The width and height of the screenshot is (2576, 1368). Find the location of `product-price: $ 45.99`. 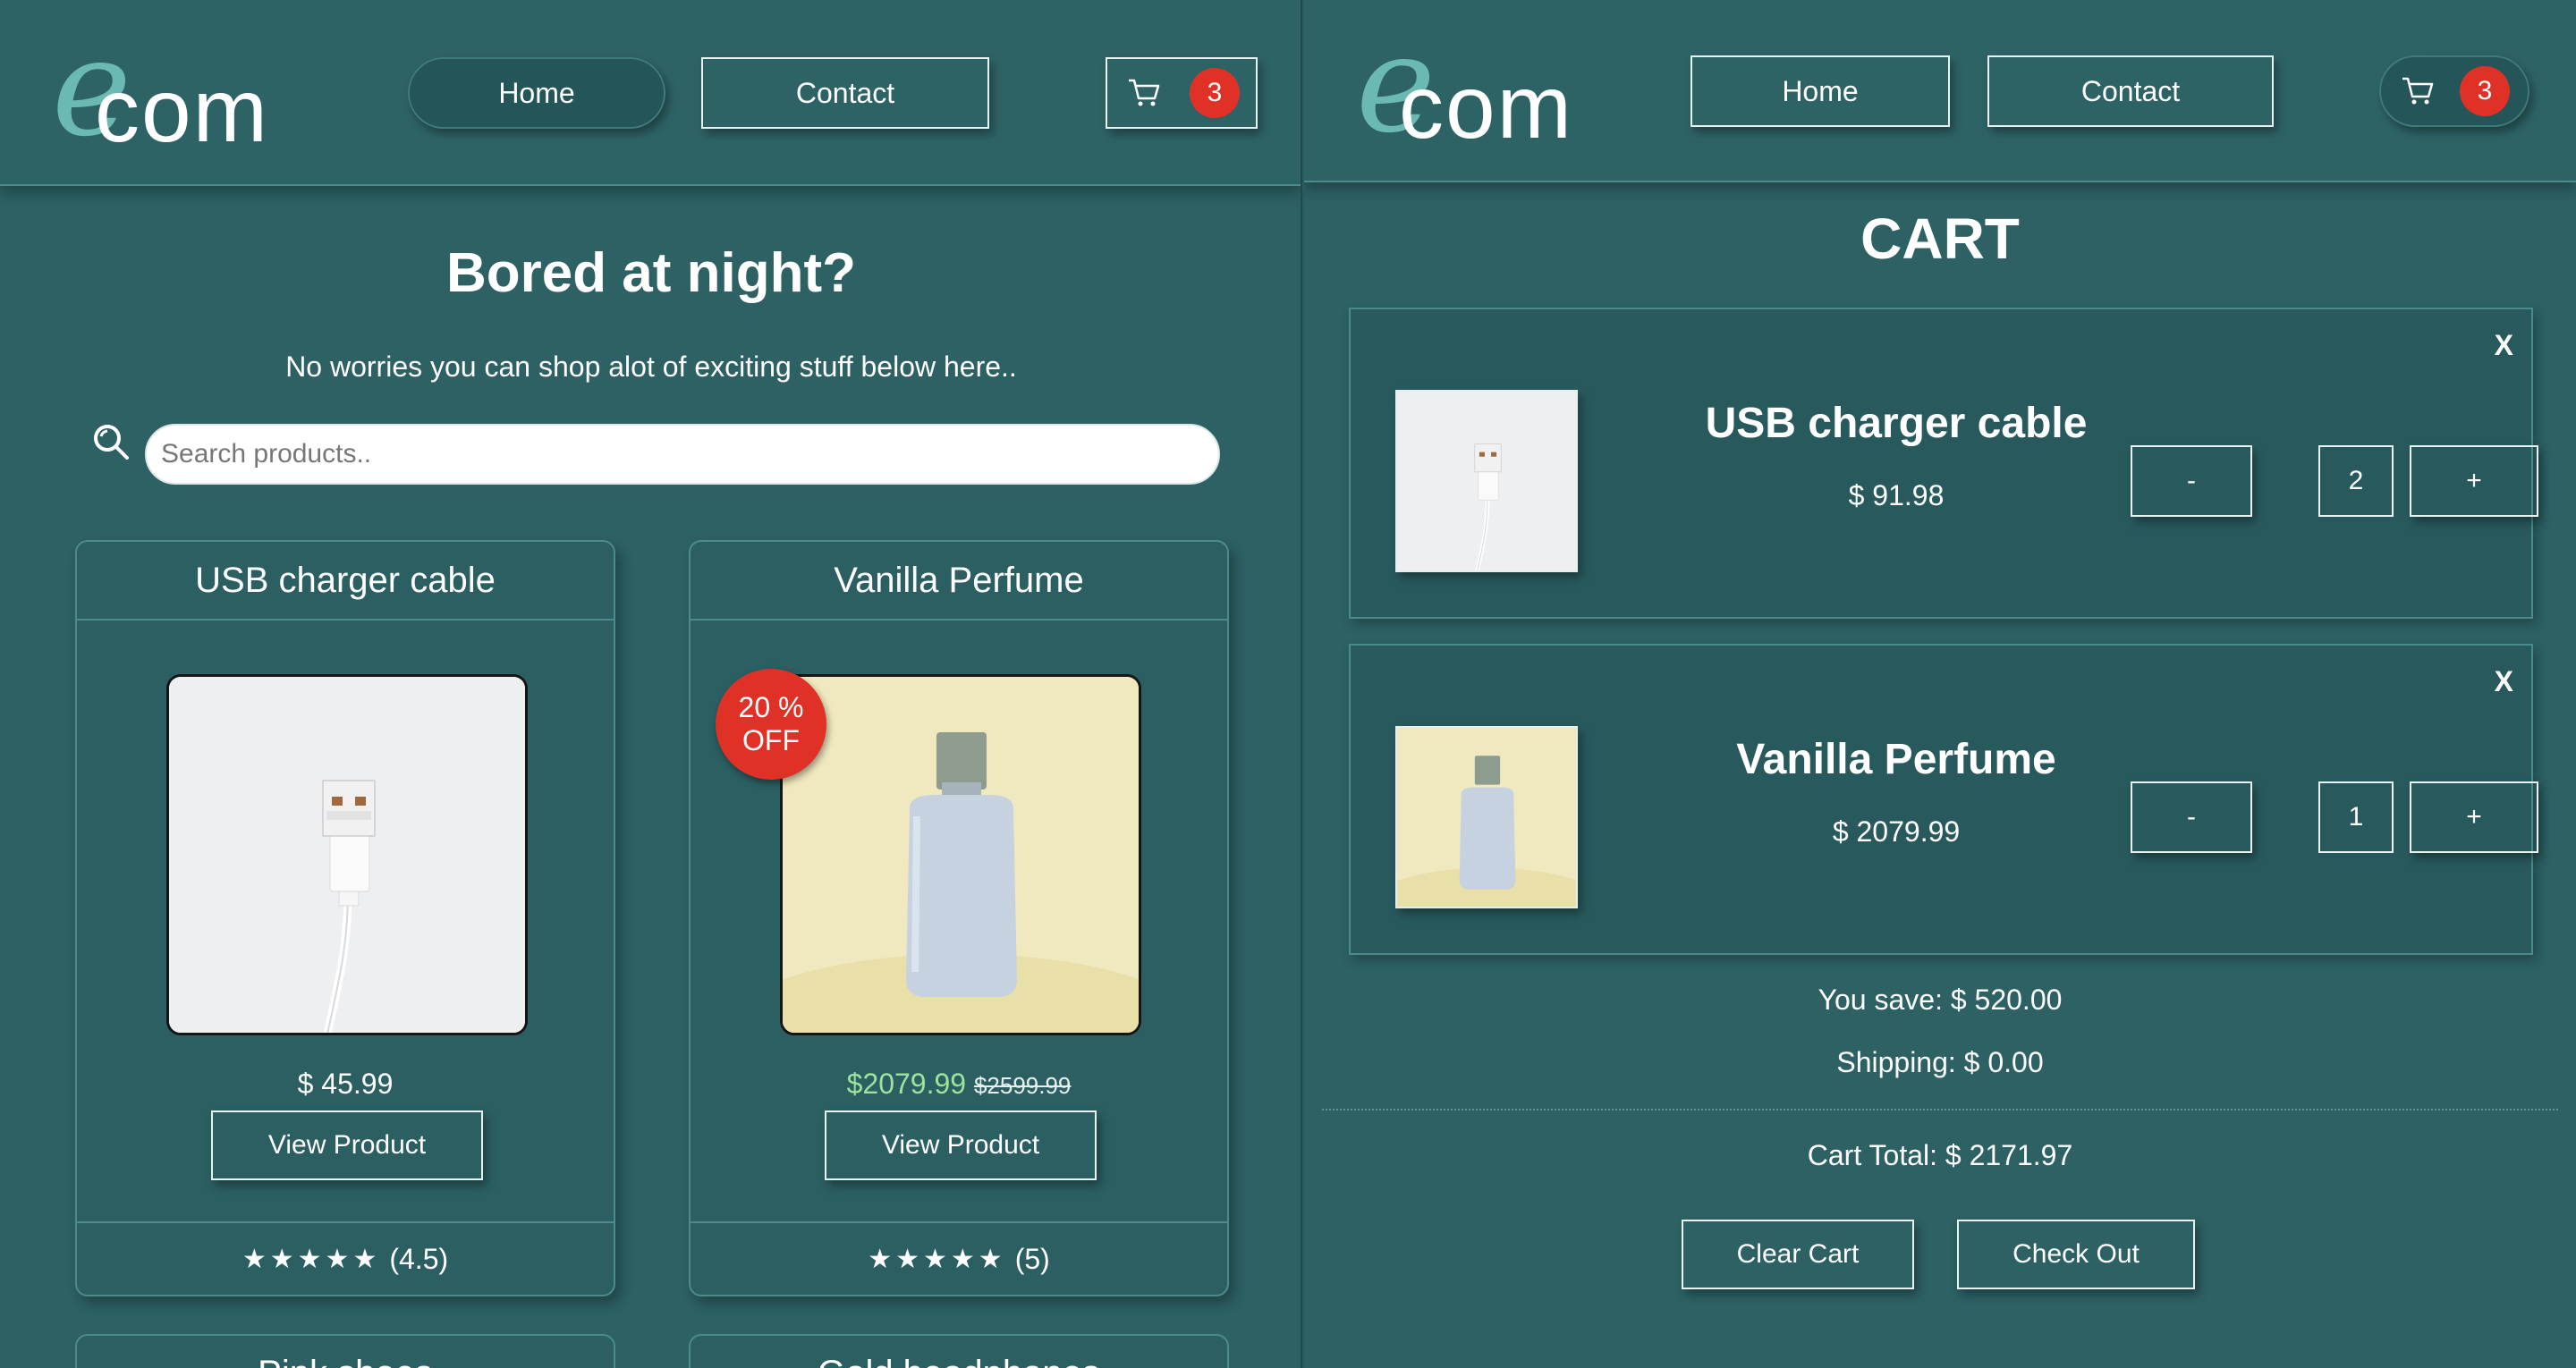

product-price: $ 45.99 is located at coordinates (345, 1085).